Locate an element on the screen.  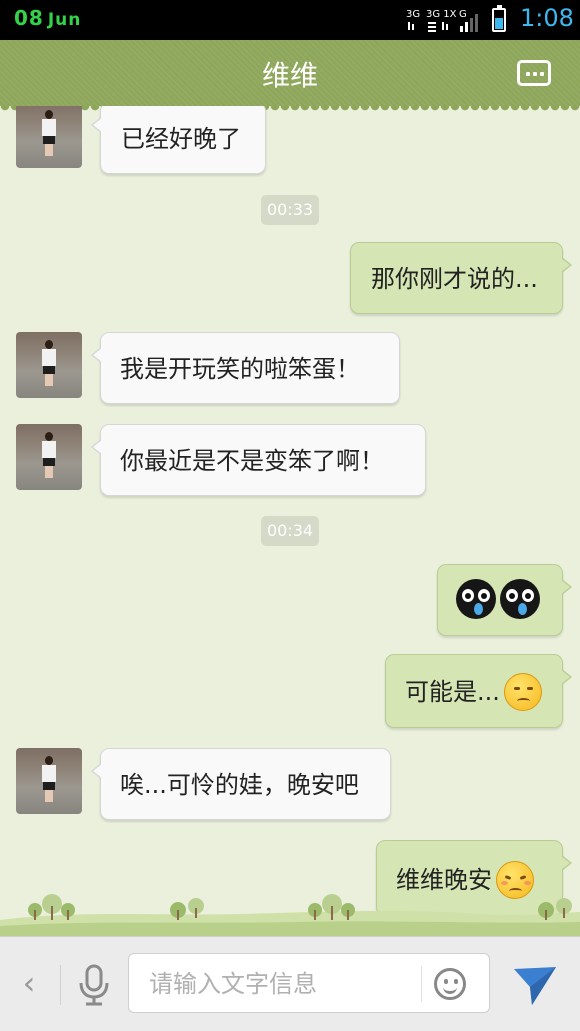
message-input is located at coordinates (279, 984).